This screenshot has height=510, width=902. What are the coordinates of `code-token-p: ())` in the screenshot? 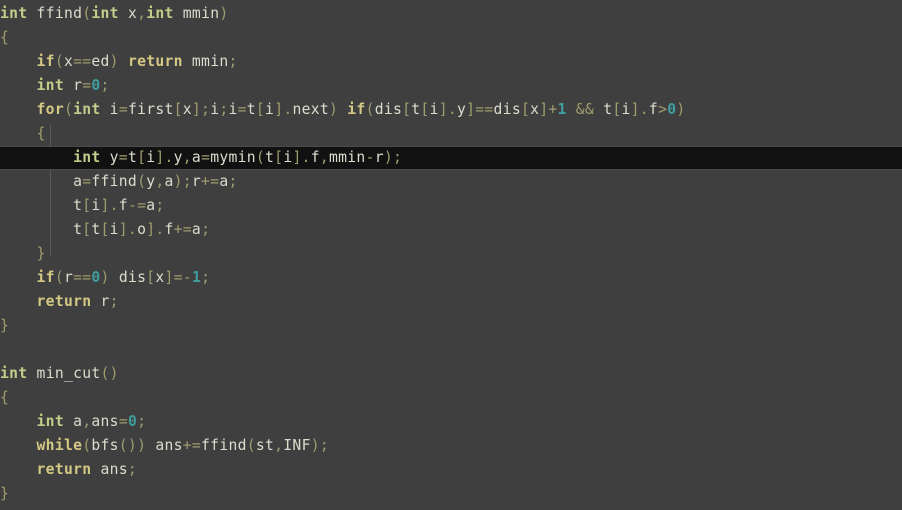 It's located at (137, 445).